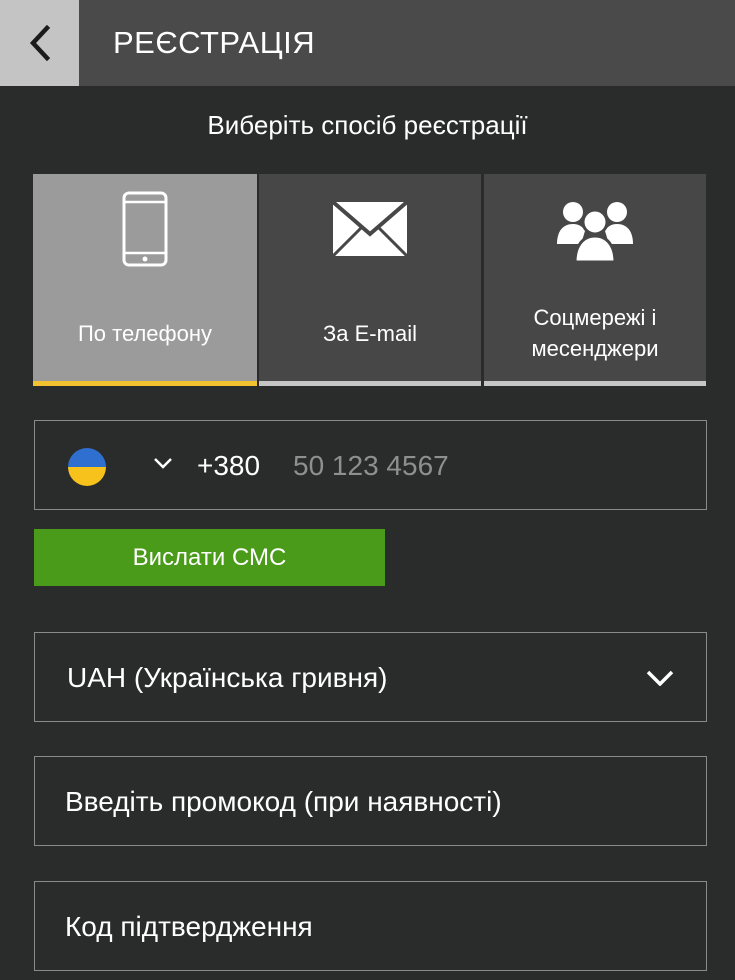 The height and width of the screenshot is (980, 735). What do you see at coordinates (209, 557) in the screenshot?
I see `send-sms-button: Вислати СМС` at bounding box center [209, 557].